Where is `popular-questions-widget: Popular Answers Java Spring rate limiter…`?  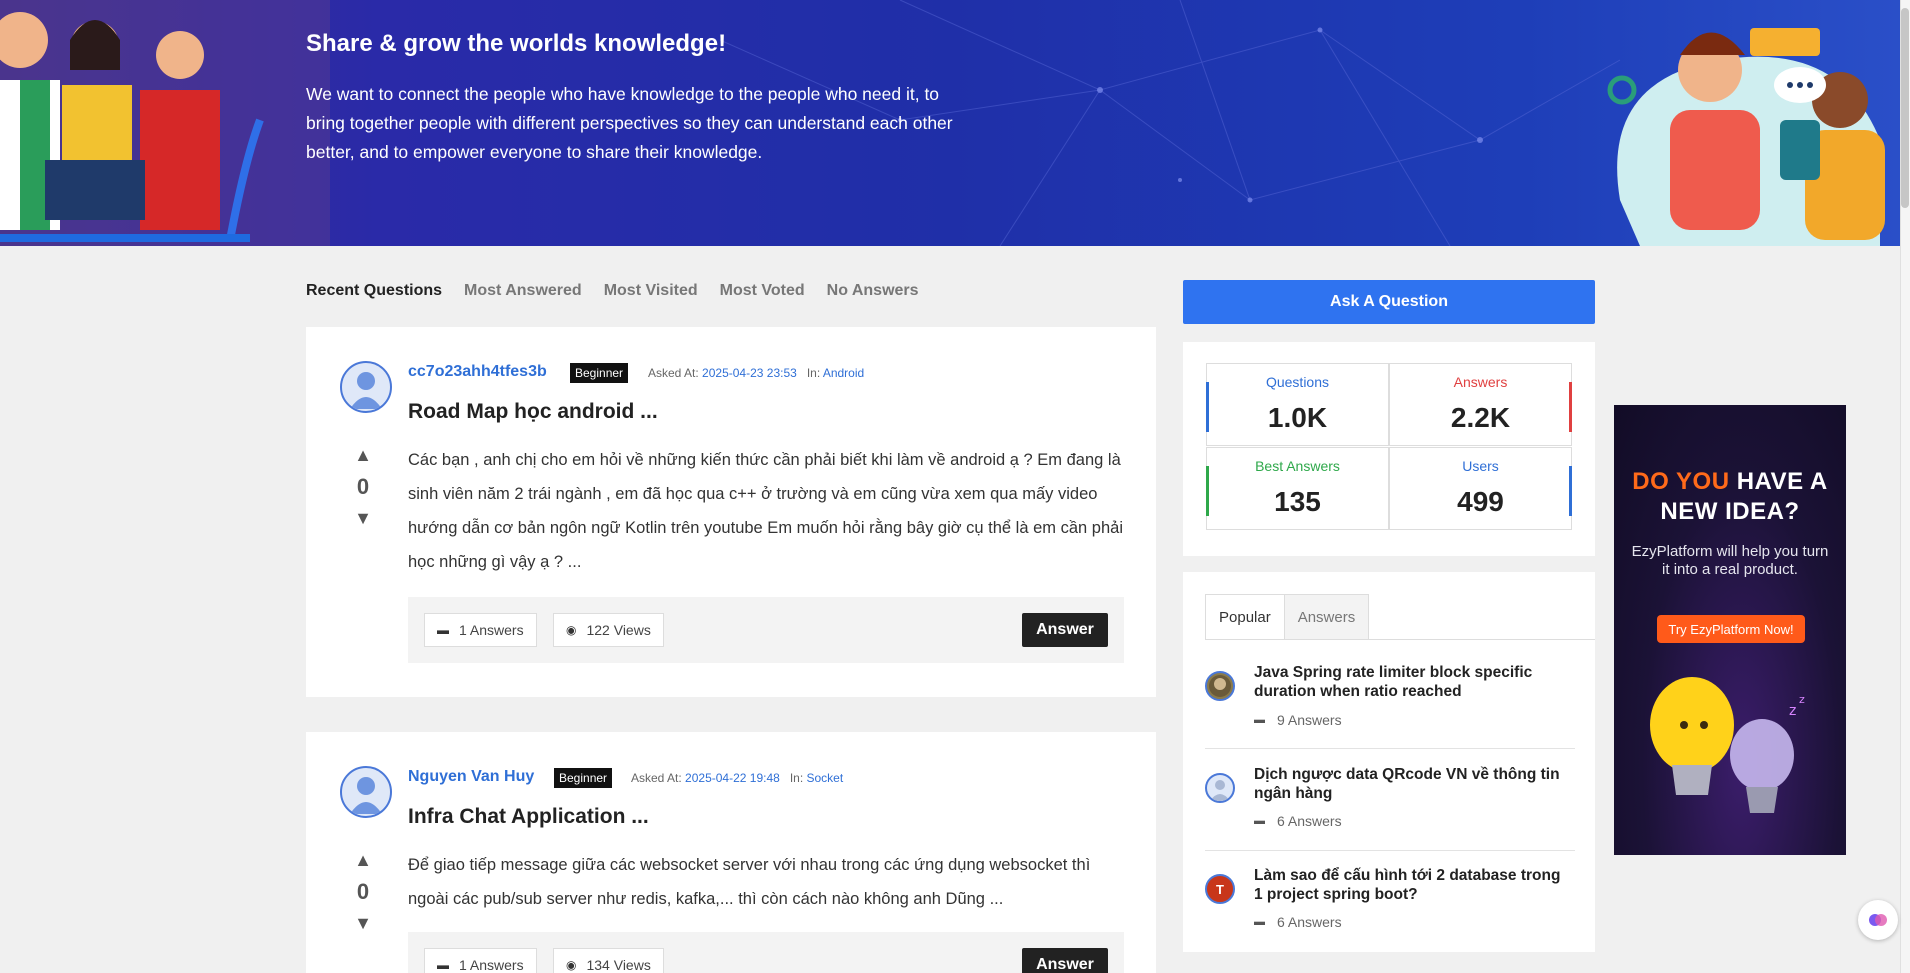 popular-questions-widget: Popular Answers Java Spring rate limiter… is located at coordinates (1389, 762).